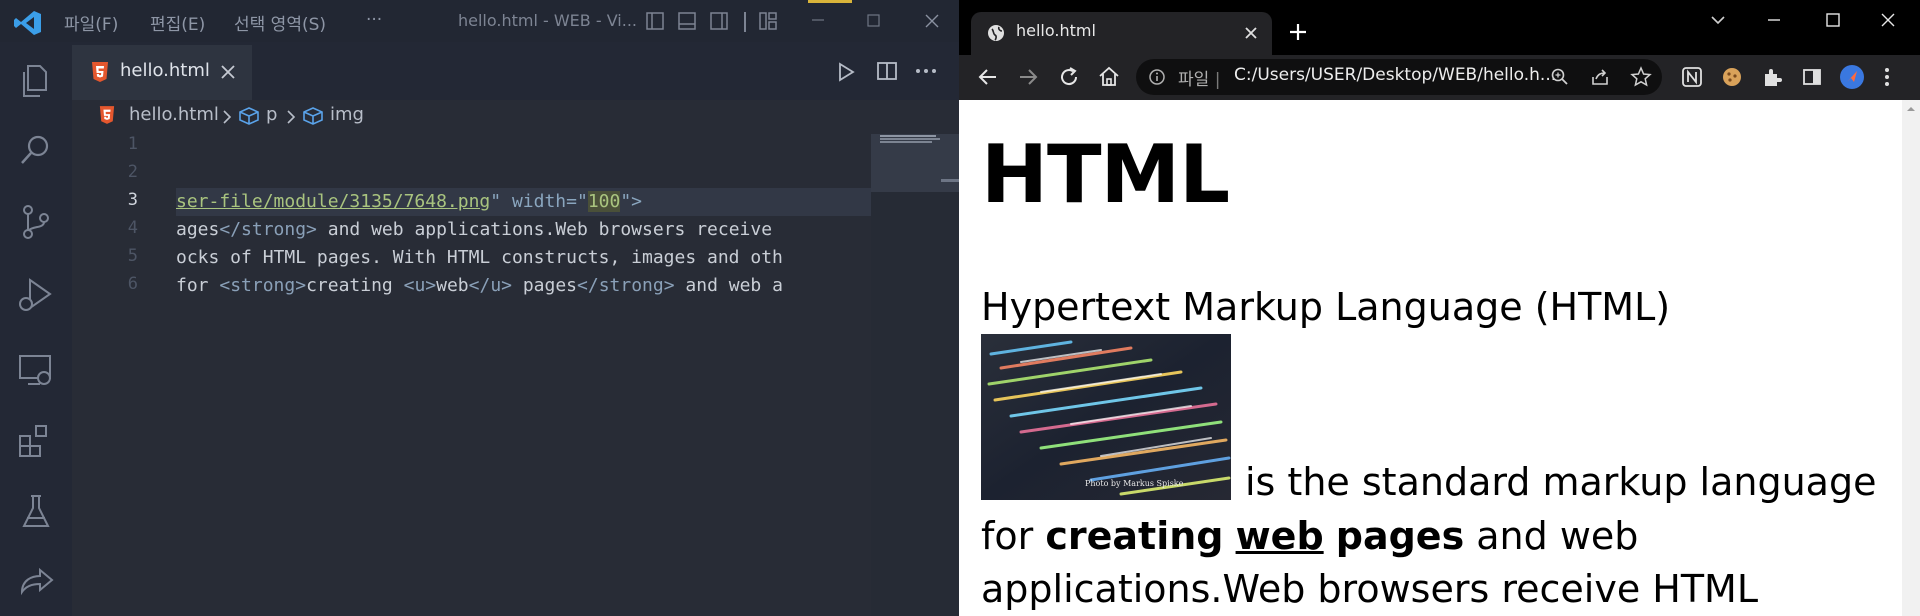 Image resolution: width=1920 pixels, height=616 pixels. What do you see at coordinates (745, 22) in the screenshot?
I see `titlebar-divider` at bounding box center [745, 22].